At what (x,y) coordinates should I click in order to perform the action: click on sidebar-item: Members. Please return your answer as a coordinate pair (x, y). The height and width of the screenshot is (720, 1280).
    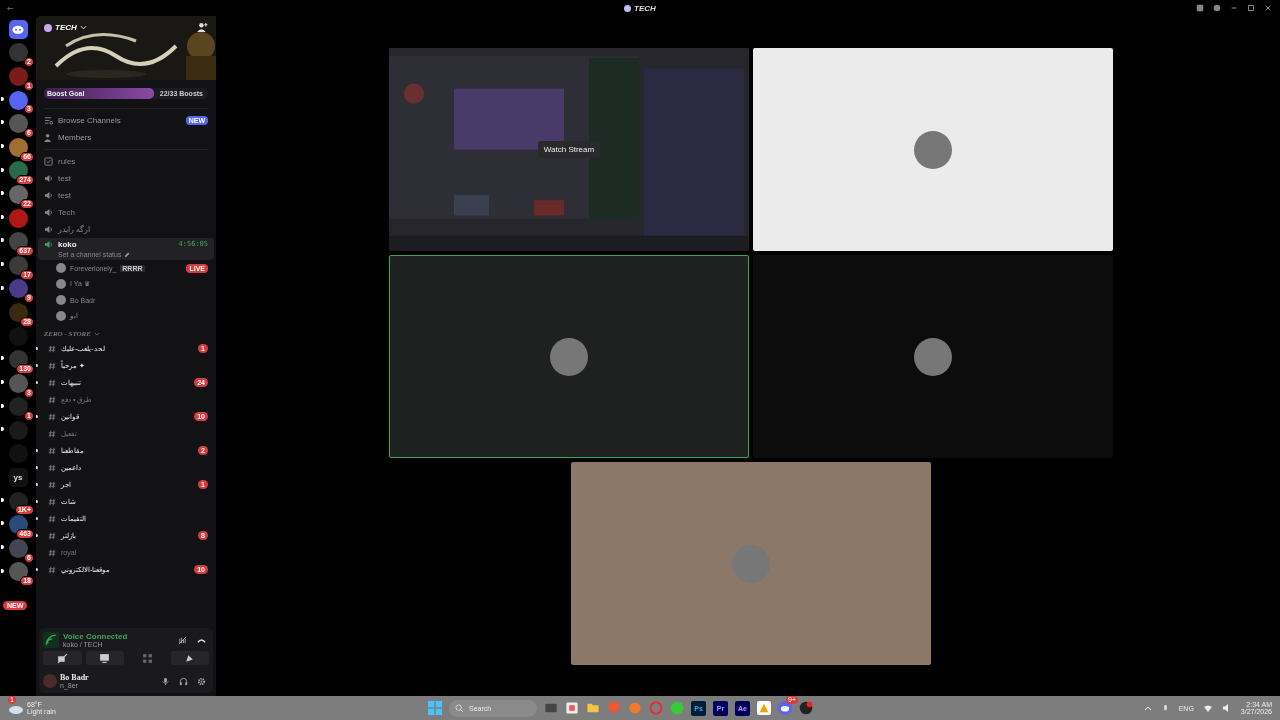
    Looking at the image, I should click on (126, 137).